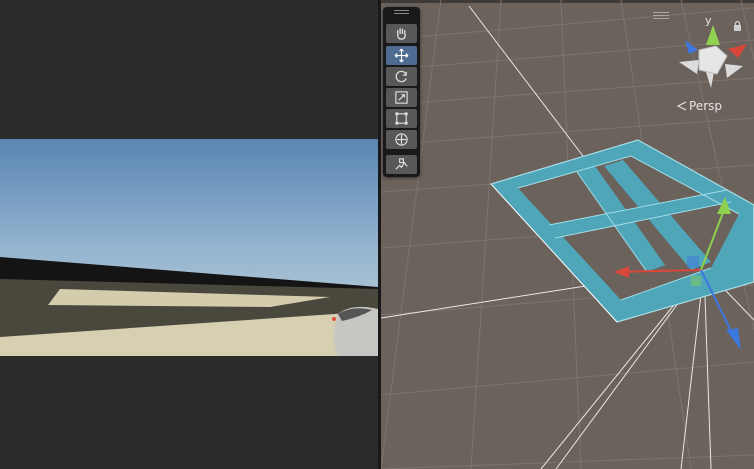 Image resolution: width=754 pixels, height=469 pixels. I want to click on tools-overlay, so click(401, 92).